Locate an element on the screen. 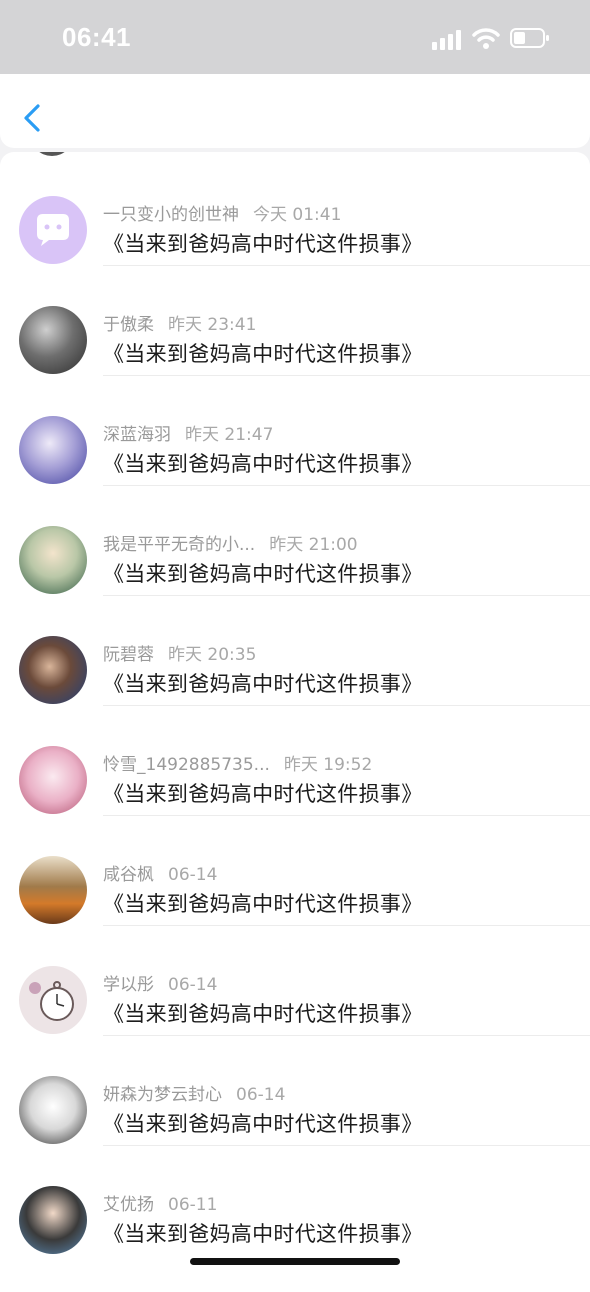 Image resolution: width=590 pixels, height=1292 pixels. timestamp: 昨天 23:41 is located at coordinates (212, 325).